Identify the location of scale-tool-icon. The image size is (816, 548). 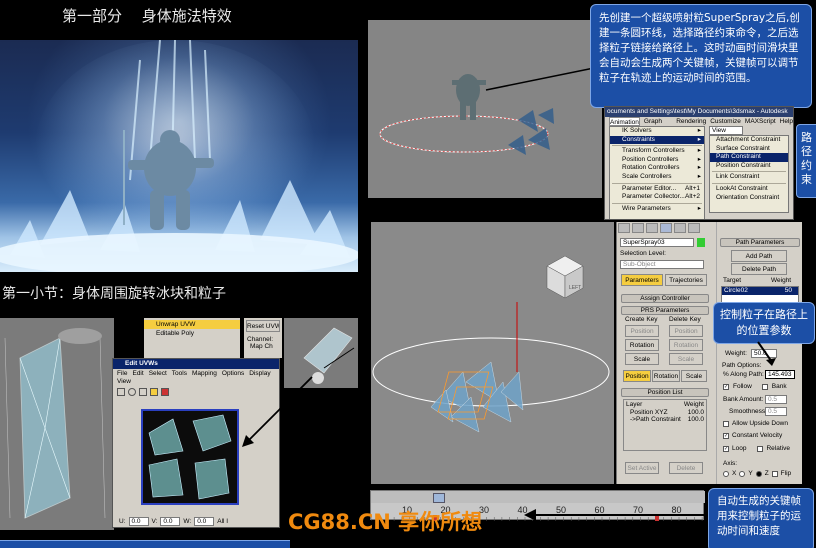
(143, 392).